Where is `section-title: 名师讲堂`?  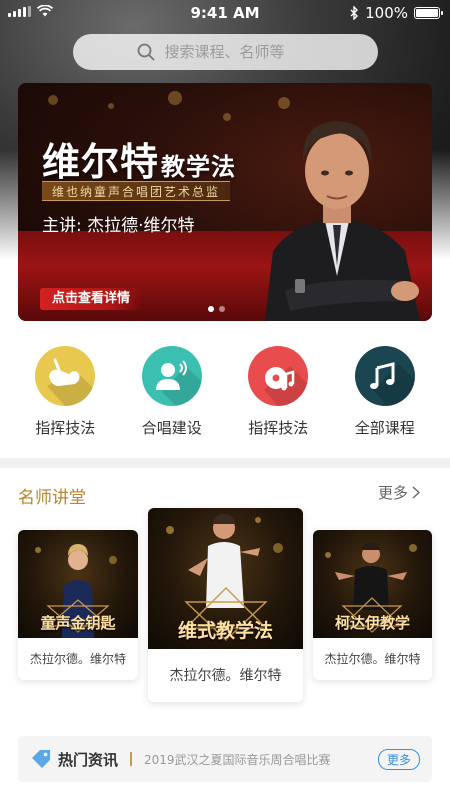 section-title: 名师讲堂 is located at coordinates (52, 498).